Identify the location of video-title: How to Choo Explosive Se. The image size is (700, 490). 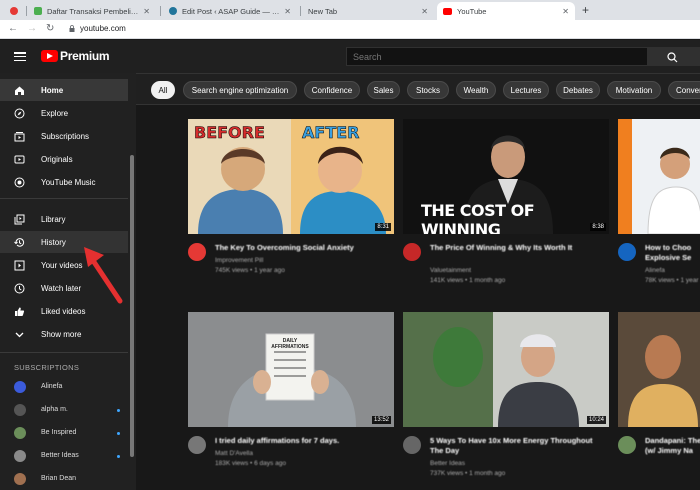
(672, 253).